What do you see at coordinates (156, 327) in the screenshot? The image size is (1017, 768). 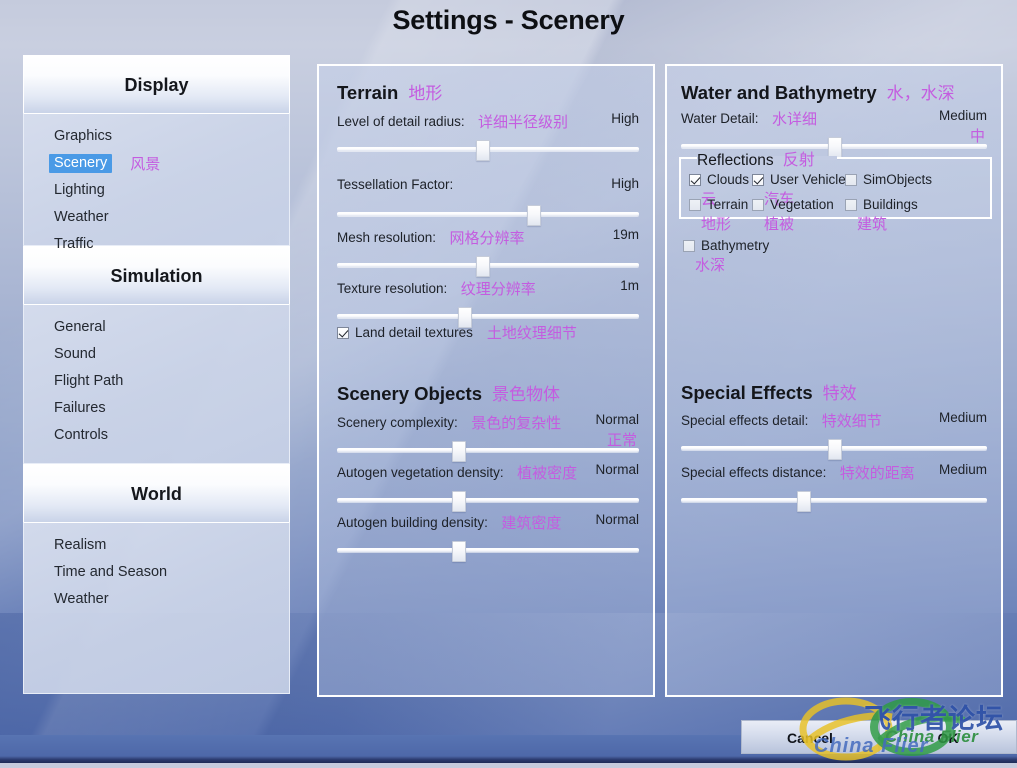 I see `sidebar-item-general: General` at bounding box center [156, 327].